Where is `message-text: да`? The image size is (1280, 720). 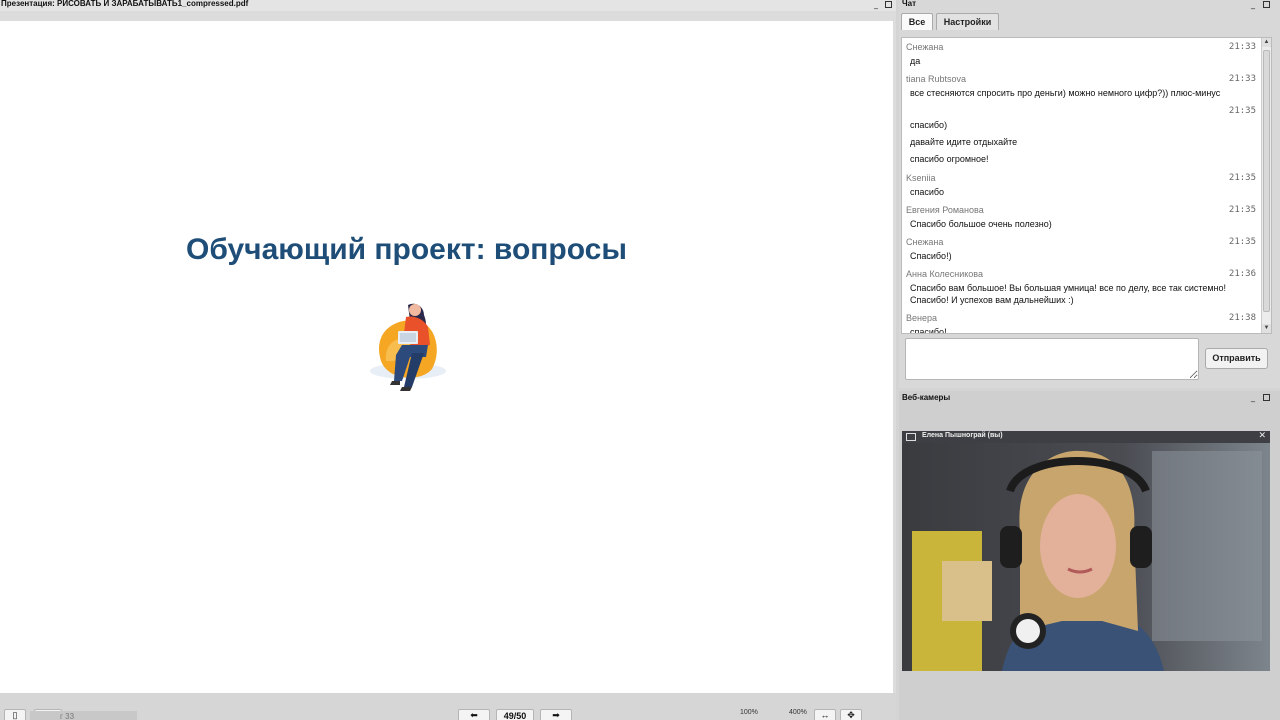
message-text: да is located at coordinates (915, 61).